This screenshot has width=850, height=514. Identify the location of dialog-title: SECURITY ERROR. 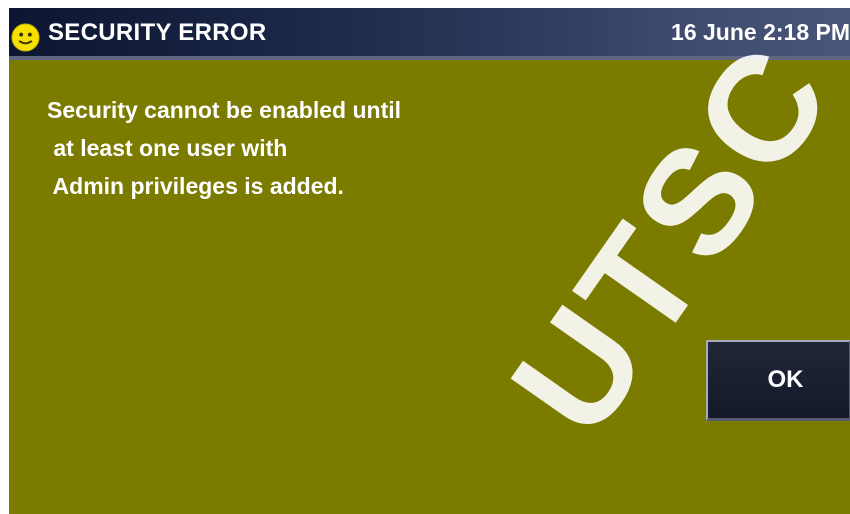
(157, 32).